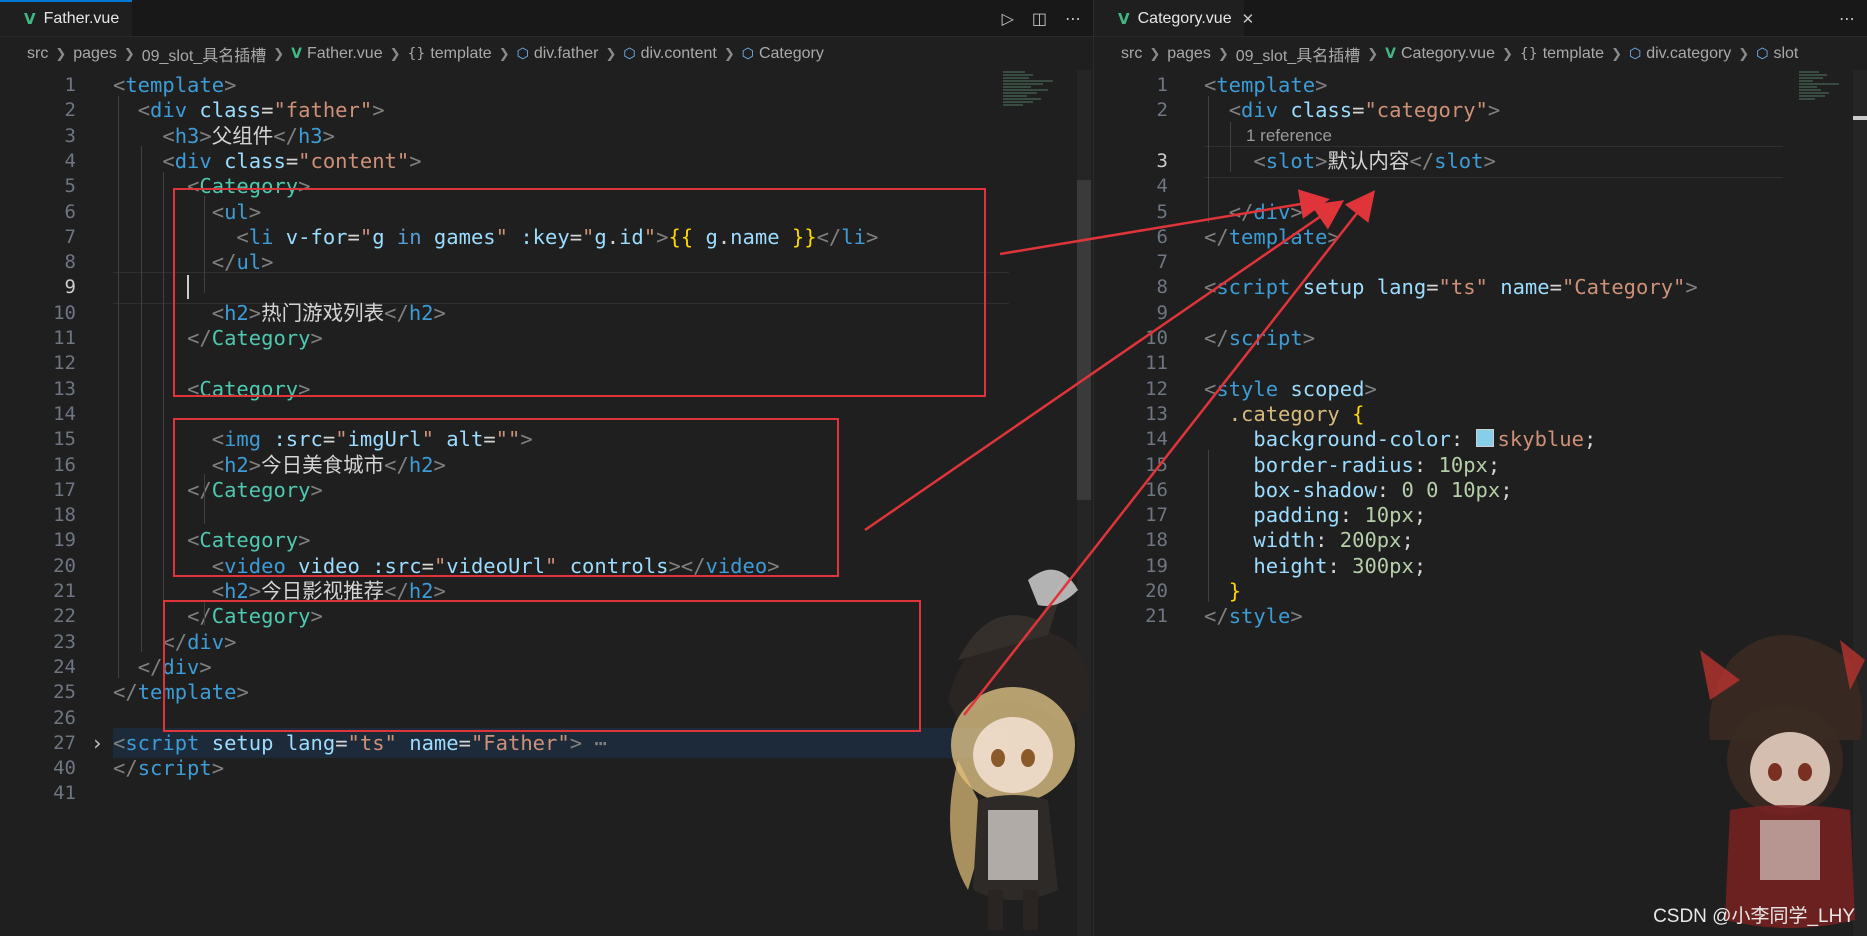 The image size is (1867, 936). What do you see at coordinates (1039, 18) in the screenshot?
I see `split-editor-icon: ◫` at bounding box center [1039, 18].